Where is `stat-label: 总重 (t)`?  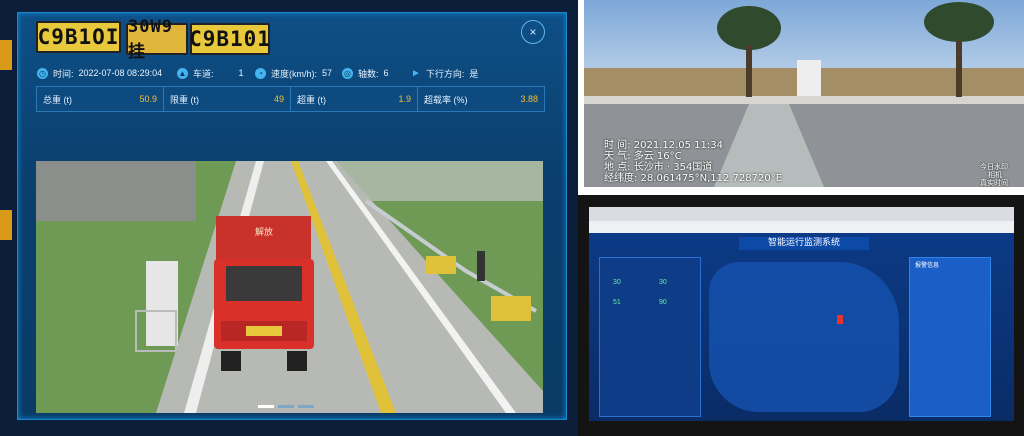
stat-label: 总重 (t) is located at coordinates (57, 99).